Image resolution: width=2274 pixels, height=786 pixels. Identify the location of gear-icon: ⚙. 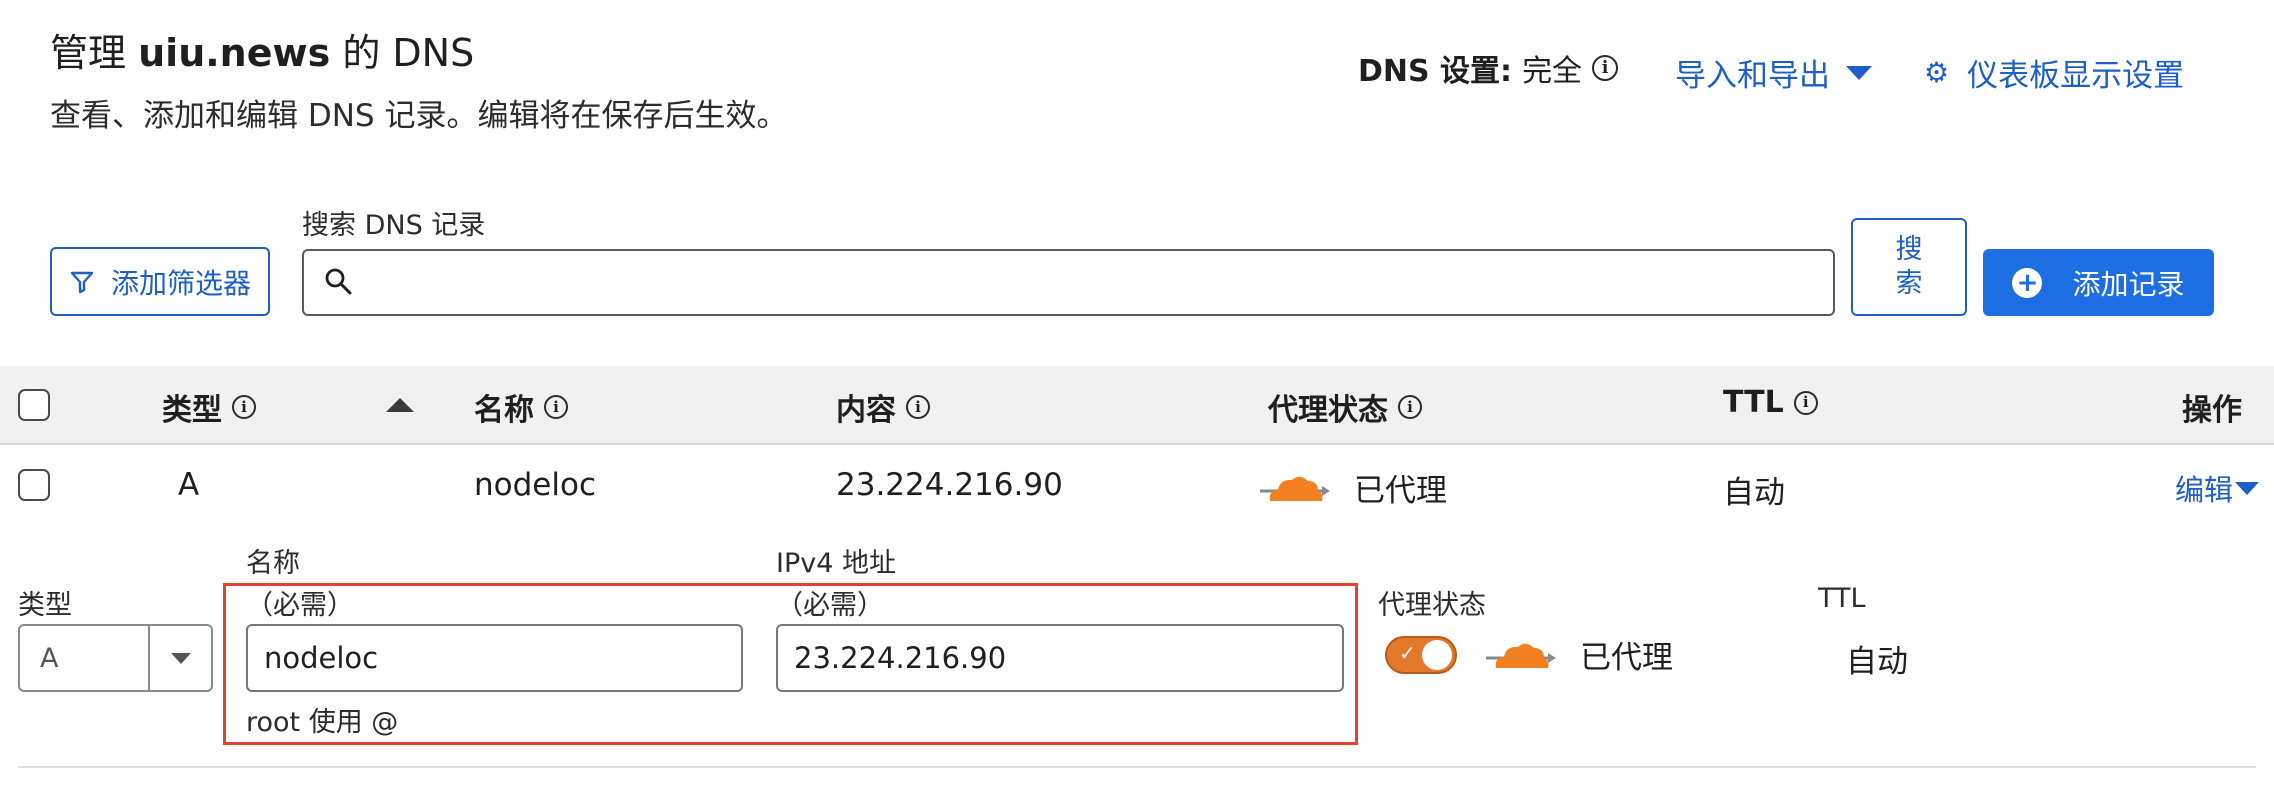
(1937, 72).